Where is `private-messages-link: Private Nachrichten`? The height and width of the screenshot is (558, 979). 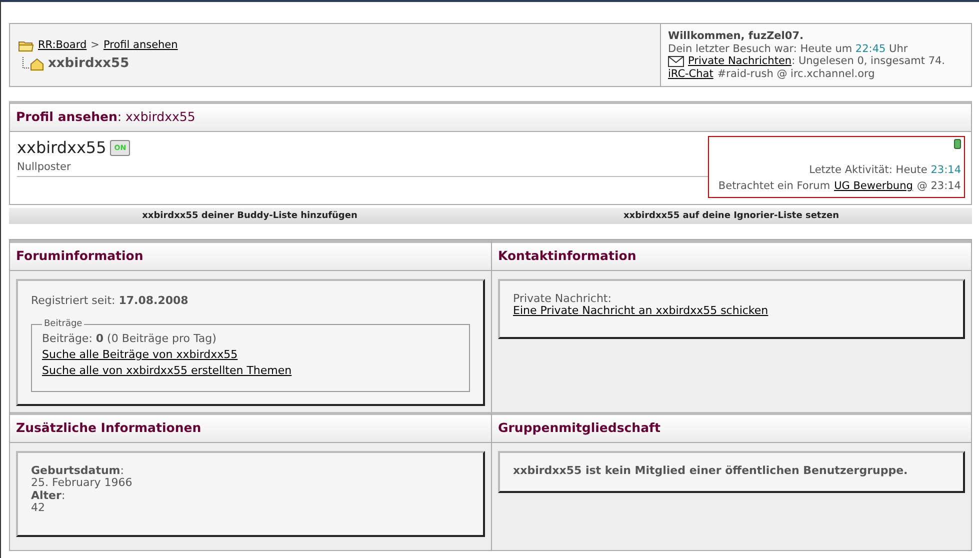
private-messages-link: Private Nachrichten is located at coordinates (740, 61).